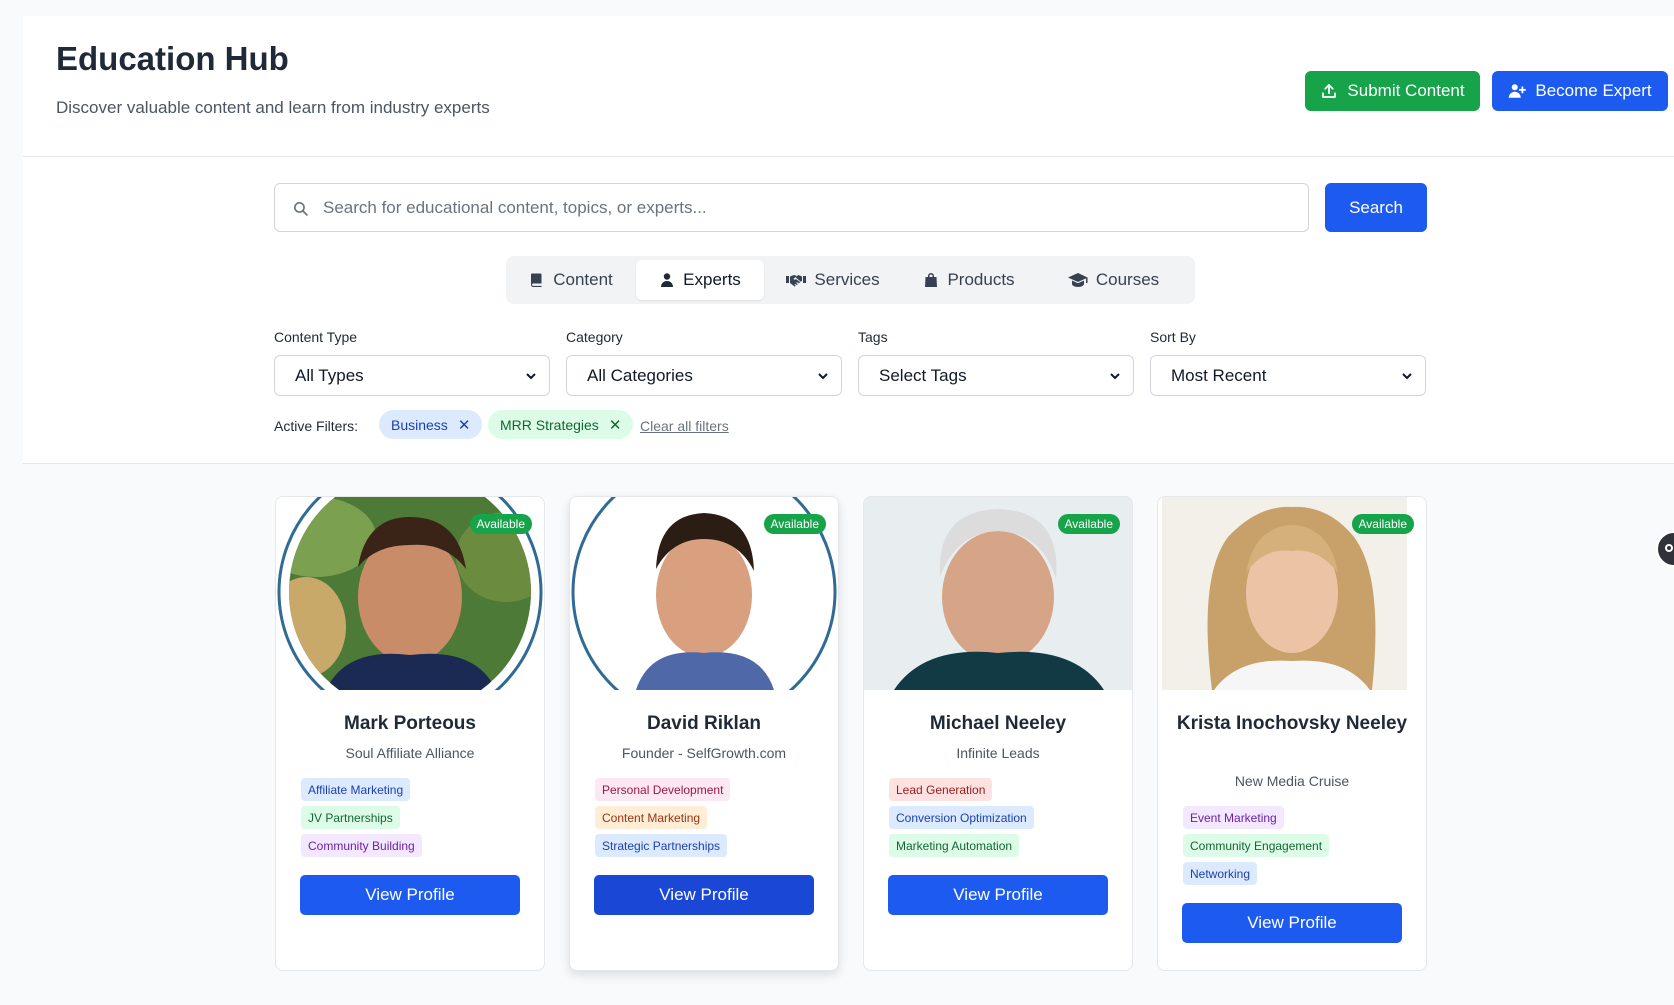 This screenshot has width=1674, height=1005. I want to click on expert-organization: Soul Affiliate Alliance, so click(410, 753).